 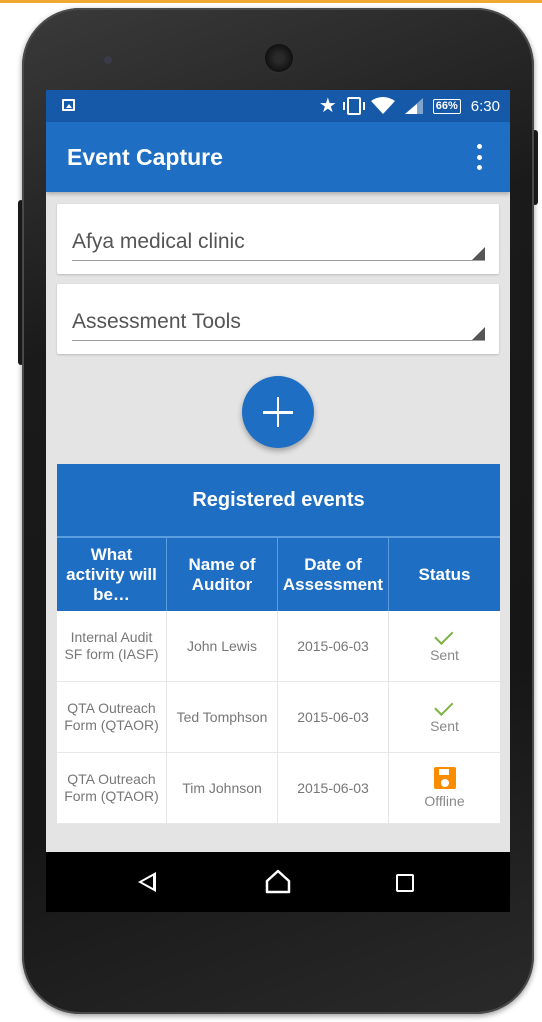 What do you see at coordinates (353, 106) in the screenshot?
I see `vibrate-icon` at bounding box center [353, 106].